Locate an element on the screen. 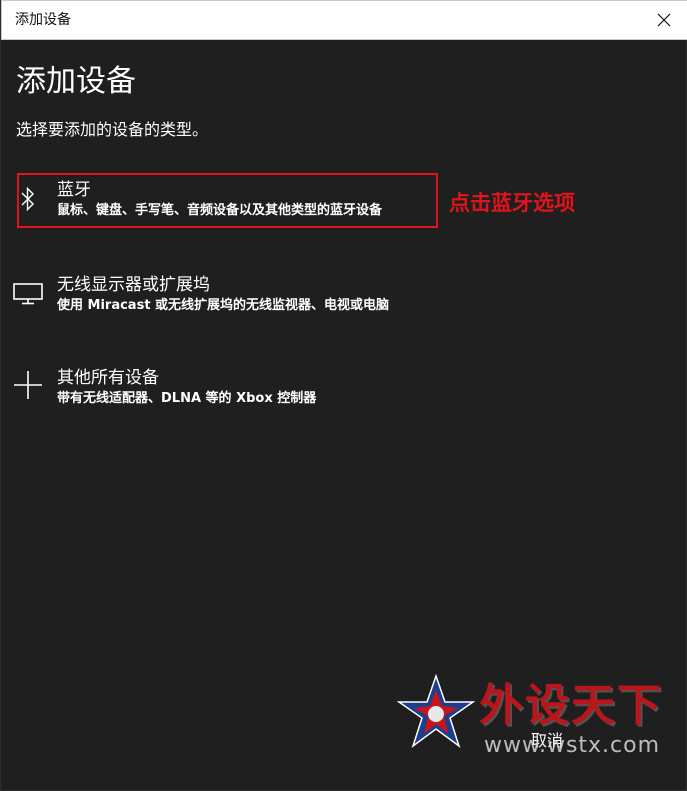 The image size is (687, 791). close-button is located at coordinates (664, 20).